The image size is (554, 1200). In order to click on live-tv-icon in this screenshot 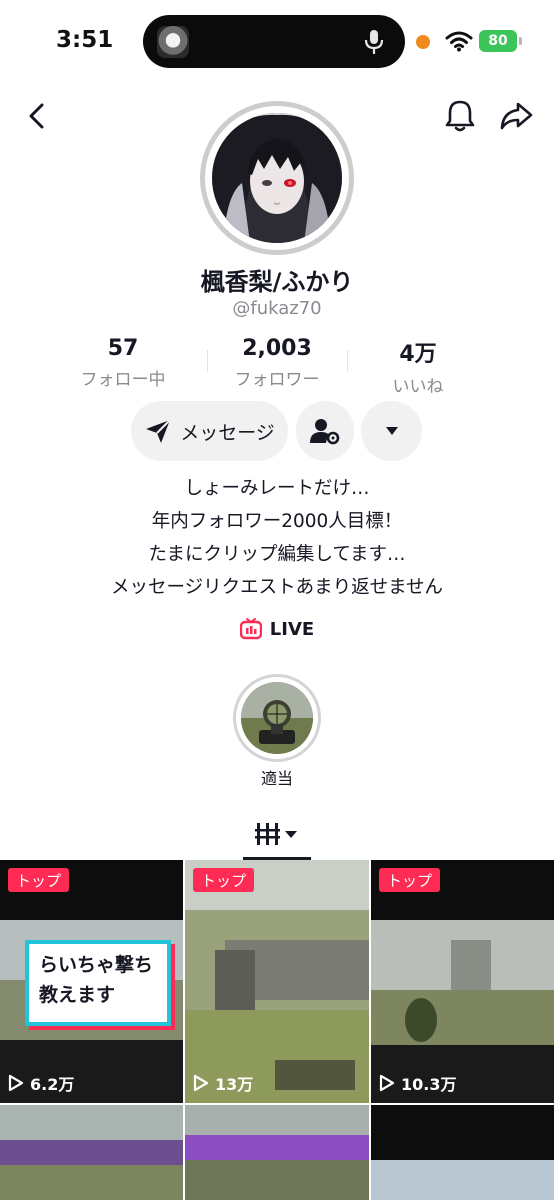, I will do `click(250, 629)`.